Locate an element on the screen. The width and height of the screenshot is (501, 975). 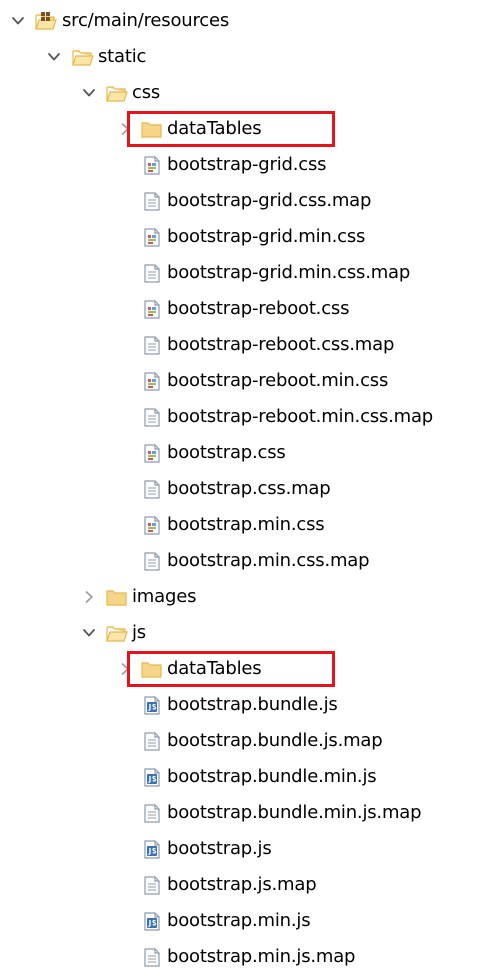
tree-item: bootstrap.js is located at coordinates (250, 849).